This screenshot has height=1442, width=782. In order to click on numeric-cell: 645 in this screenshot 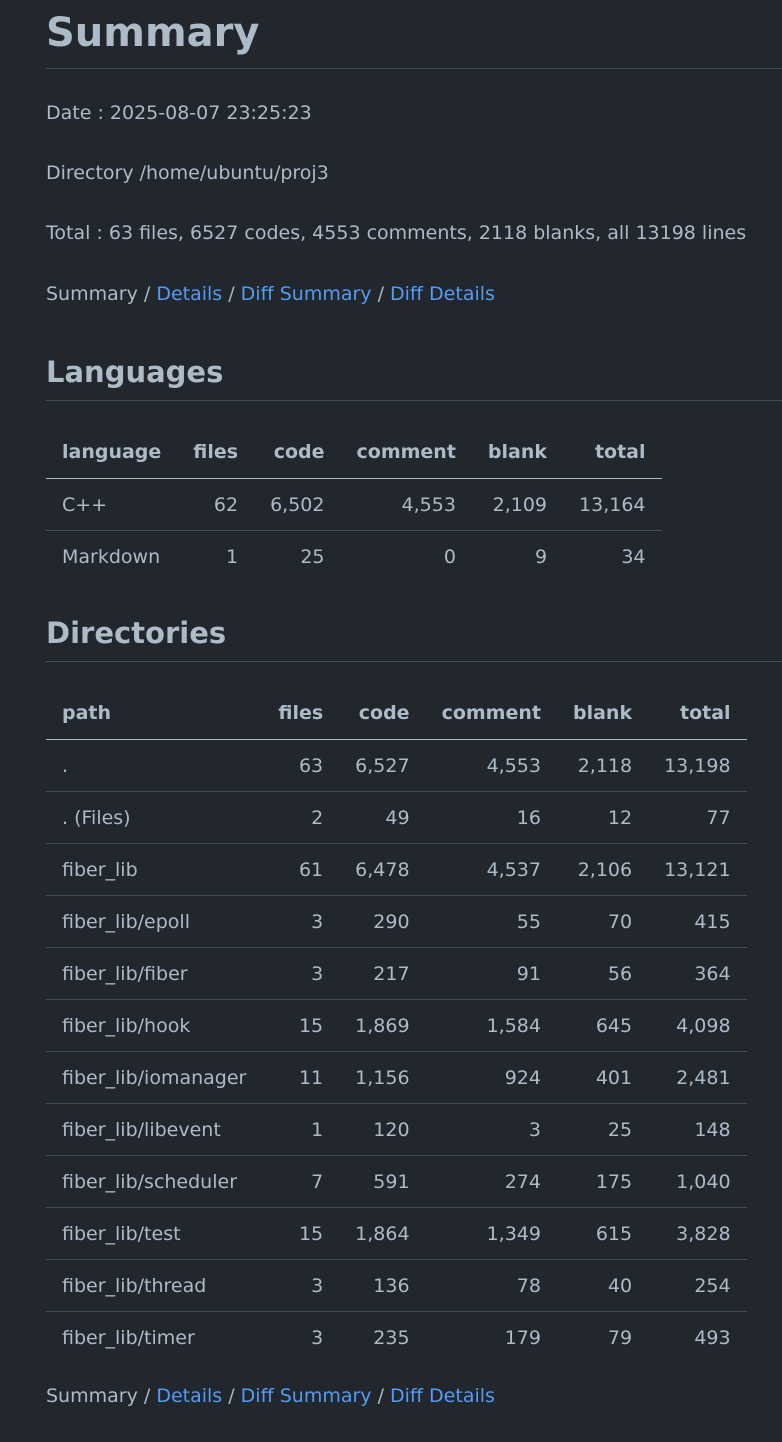, I will do `click(602, 1025)`.